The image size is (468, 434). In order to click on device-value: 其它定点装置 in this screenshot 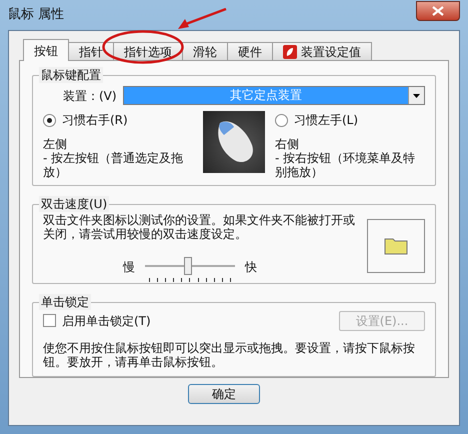, I will do `click(265, 95)`.